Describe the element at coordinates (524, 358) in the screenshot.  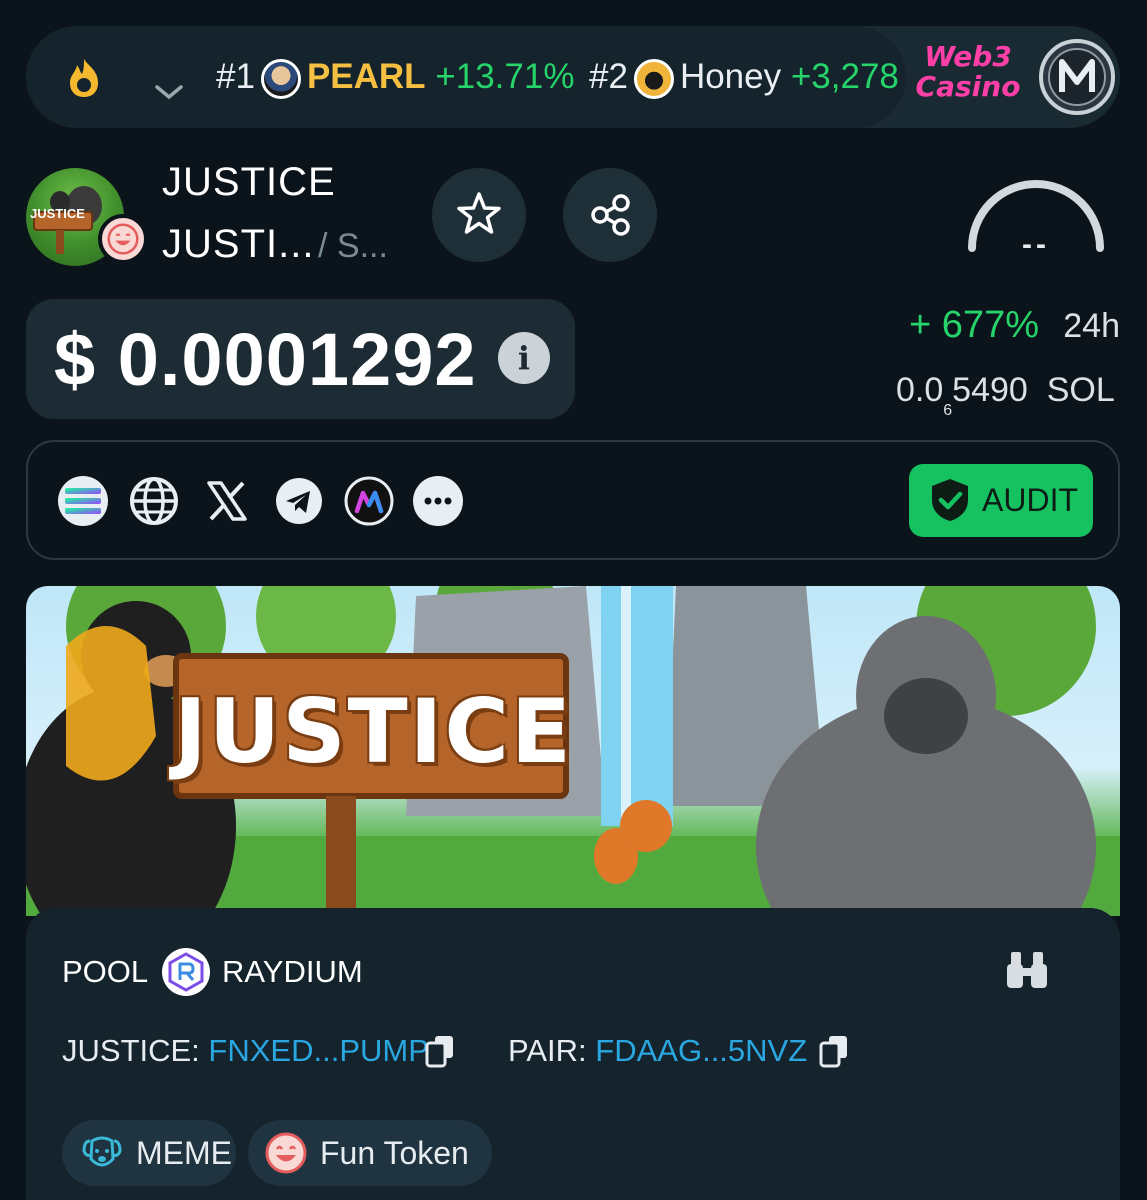
I see `info-icon: i` at that location.